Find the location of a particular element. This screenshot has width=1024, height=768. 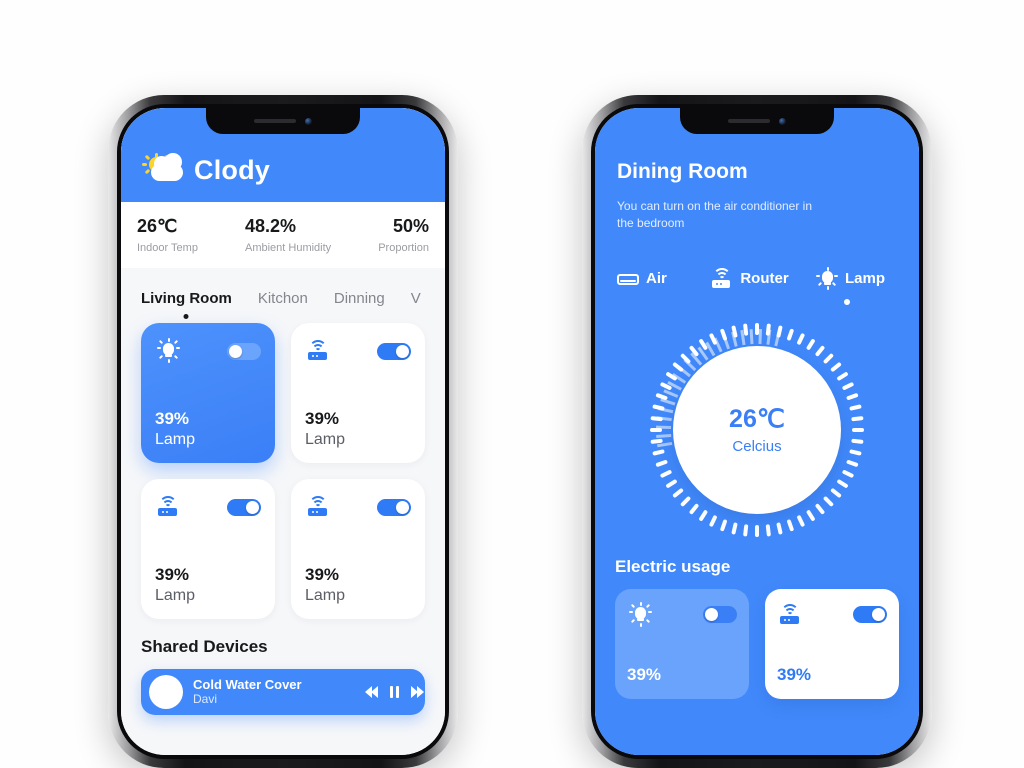

electric-usage-title: Electric usage is located at coordinates (673, 566).